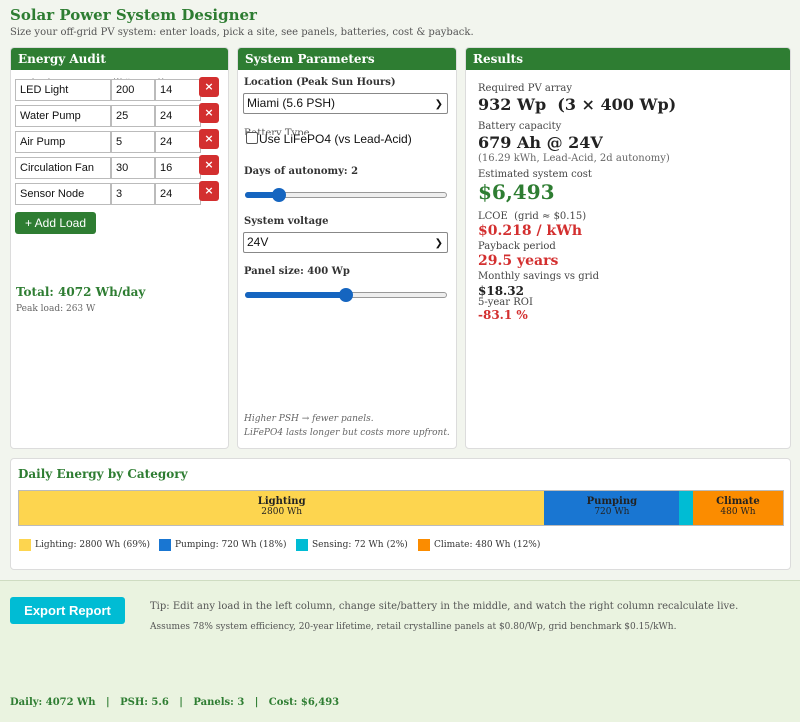 The height and width of the screenshot is (722, 800). Describe the element at coordinates (525, 88) in the screenshot. I see `pv-array-label: Required PV array` at that location.